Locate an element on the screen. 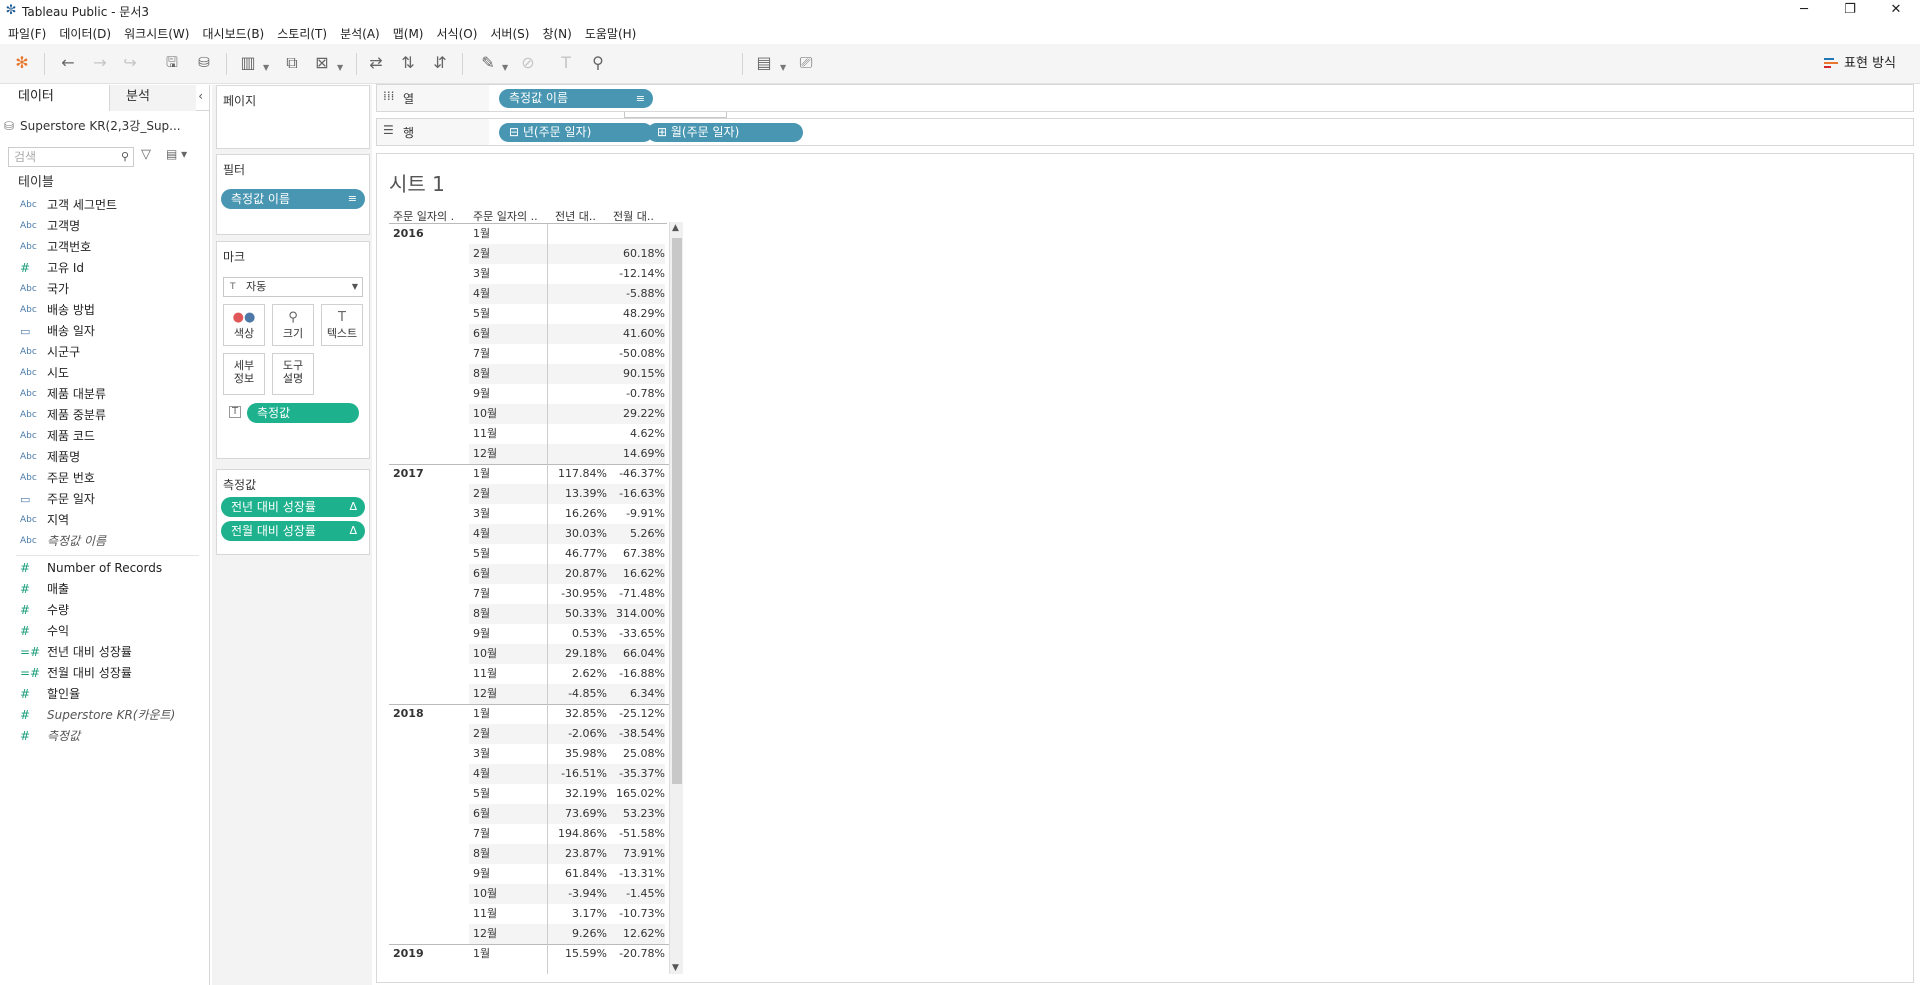 The image size is (1920, 985). table-row: 10월 -3.94% -1.45% is located at coordinates (529, 894).